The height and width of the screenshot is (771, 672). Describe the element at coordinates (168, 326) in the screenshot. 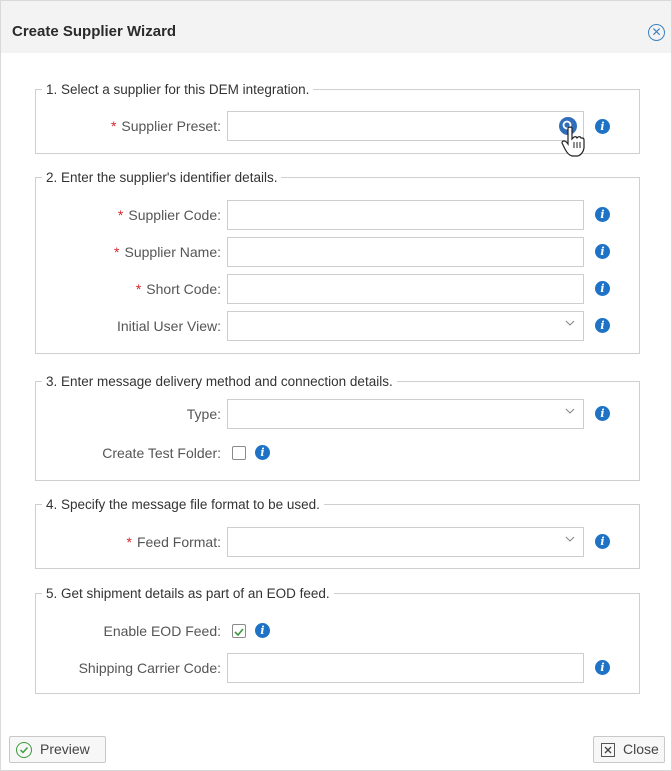

I see `initial-user-view-label: Initial User View:` at that location.